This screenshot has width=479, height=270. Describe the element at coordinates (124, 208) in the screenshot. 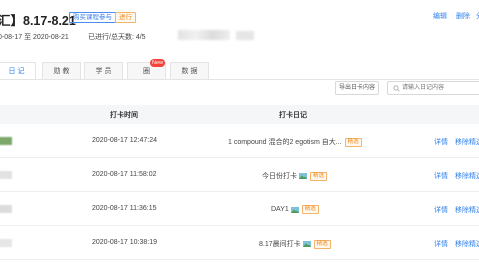

I see `checkin-time: 2020-08-17 11:36:15` at that location.